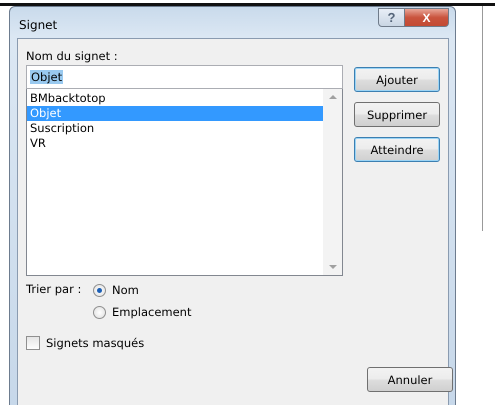 This screenshot has width=495, height=405. I want to click on help-button: ?, so click(391, 17).